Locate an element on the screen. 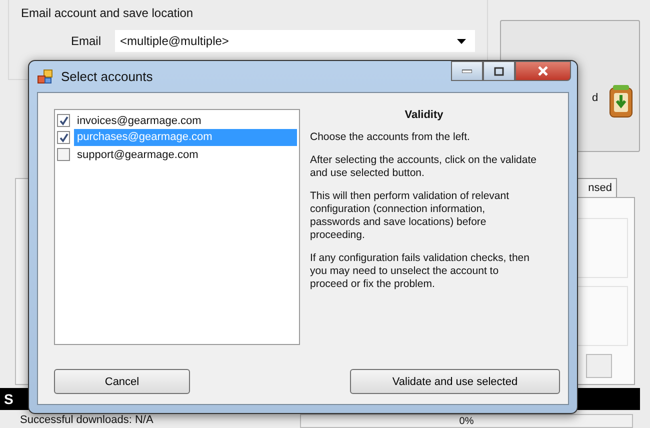 This screenshot has height=428, width=650. close-button is located at coordinates (543, 71).